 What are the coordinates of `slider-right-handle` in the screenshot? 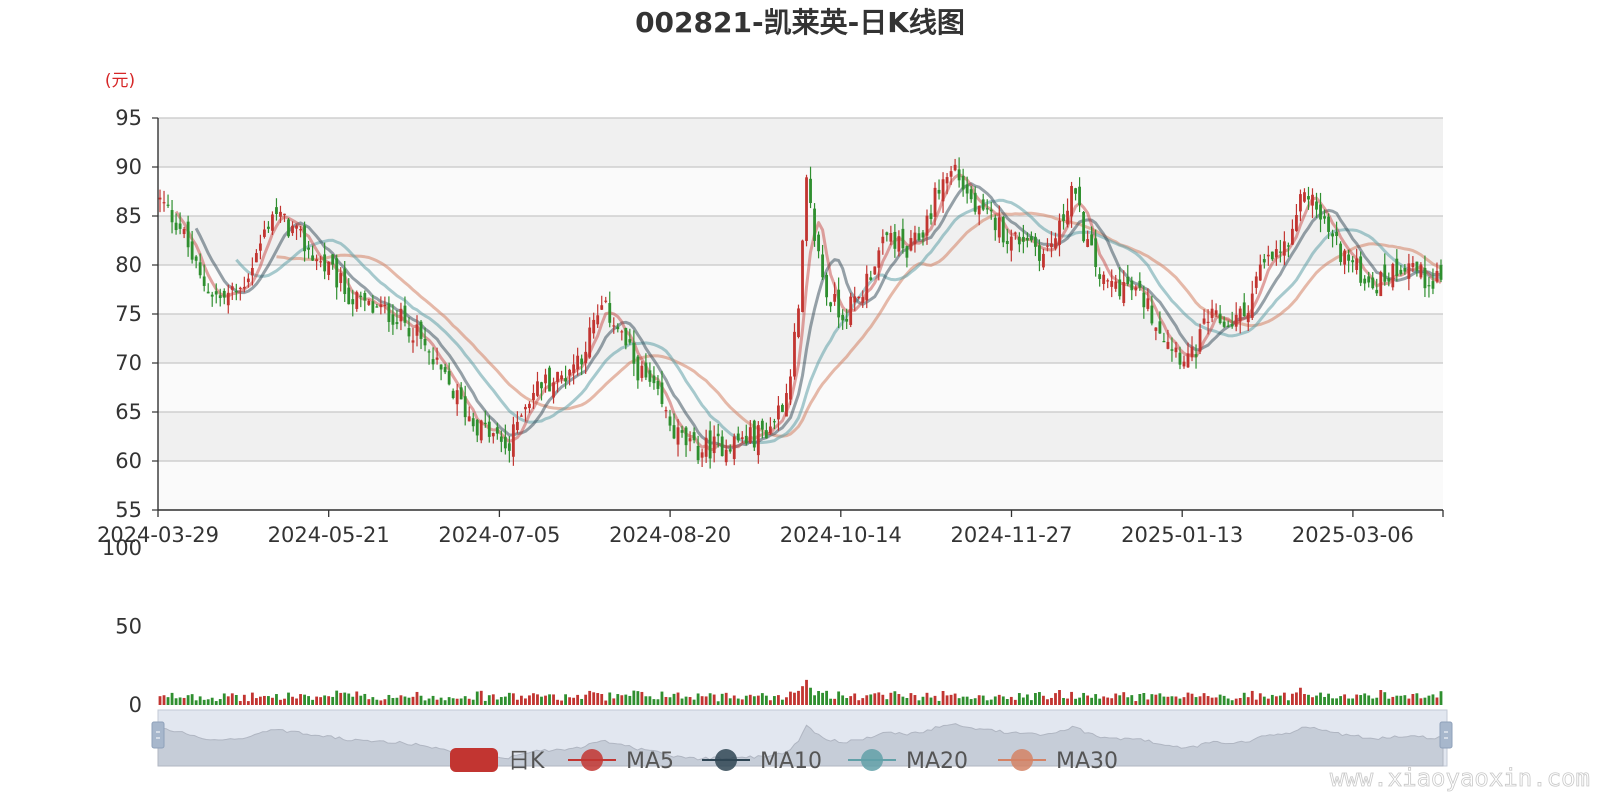 It's located at (1446, 735).